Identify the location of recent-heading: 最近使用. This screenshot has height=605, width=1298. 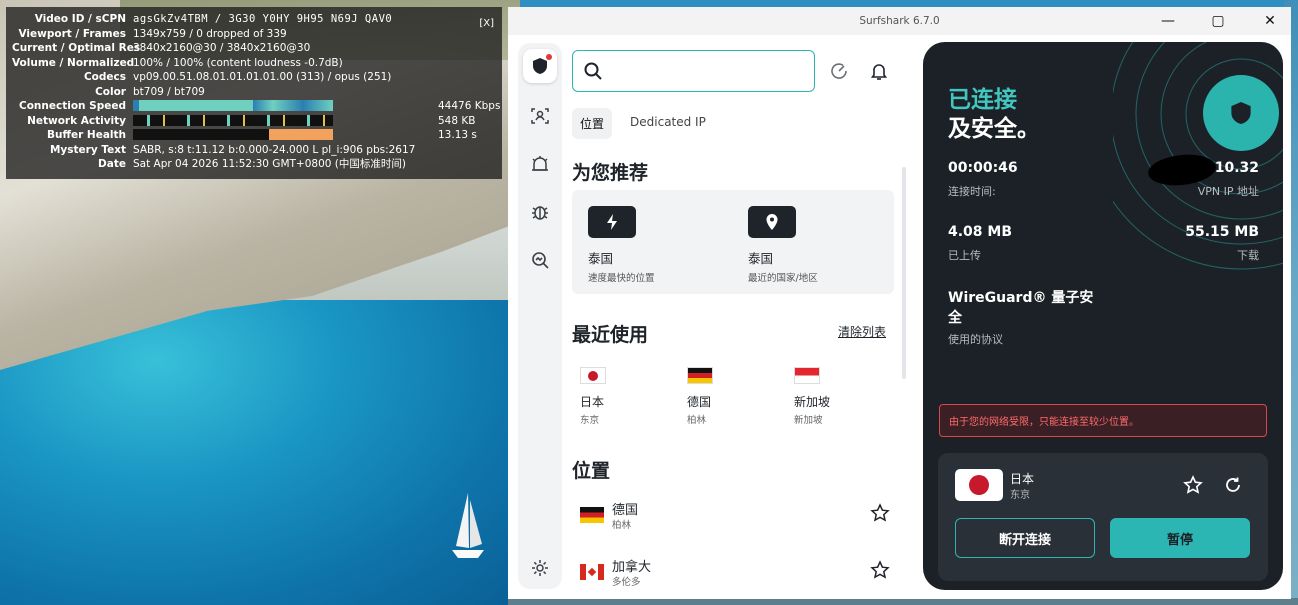
(610, 335).